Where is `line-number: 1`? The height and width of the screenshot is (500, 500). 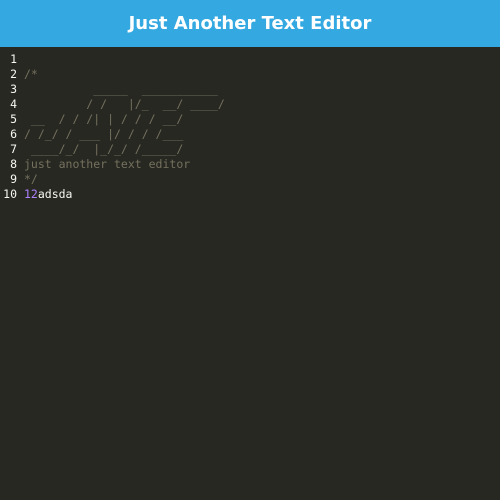
line-number: 1 is located at coordinates (13, 59).